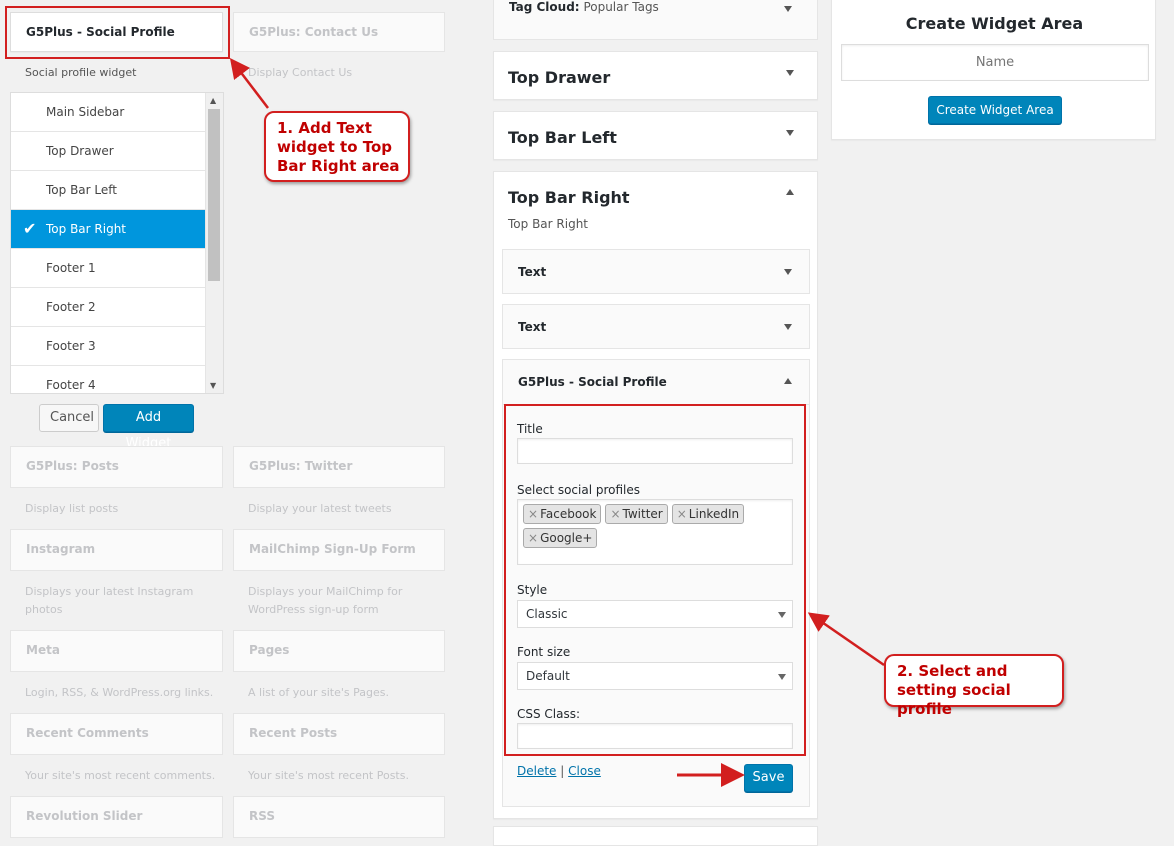 This screenshot has width=1174, height=846. I want to click on arrow-to-widget, so click(249, 83).